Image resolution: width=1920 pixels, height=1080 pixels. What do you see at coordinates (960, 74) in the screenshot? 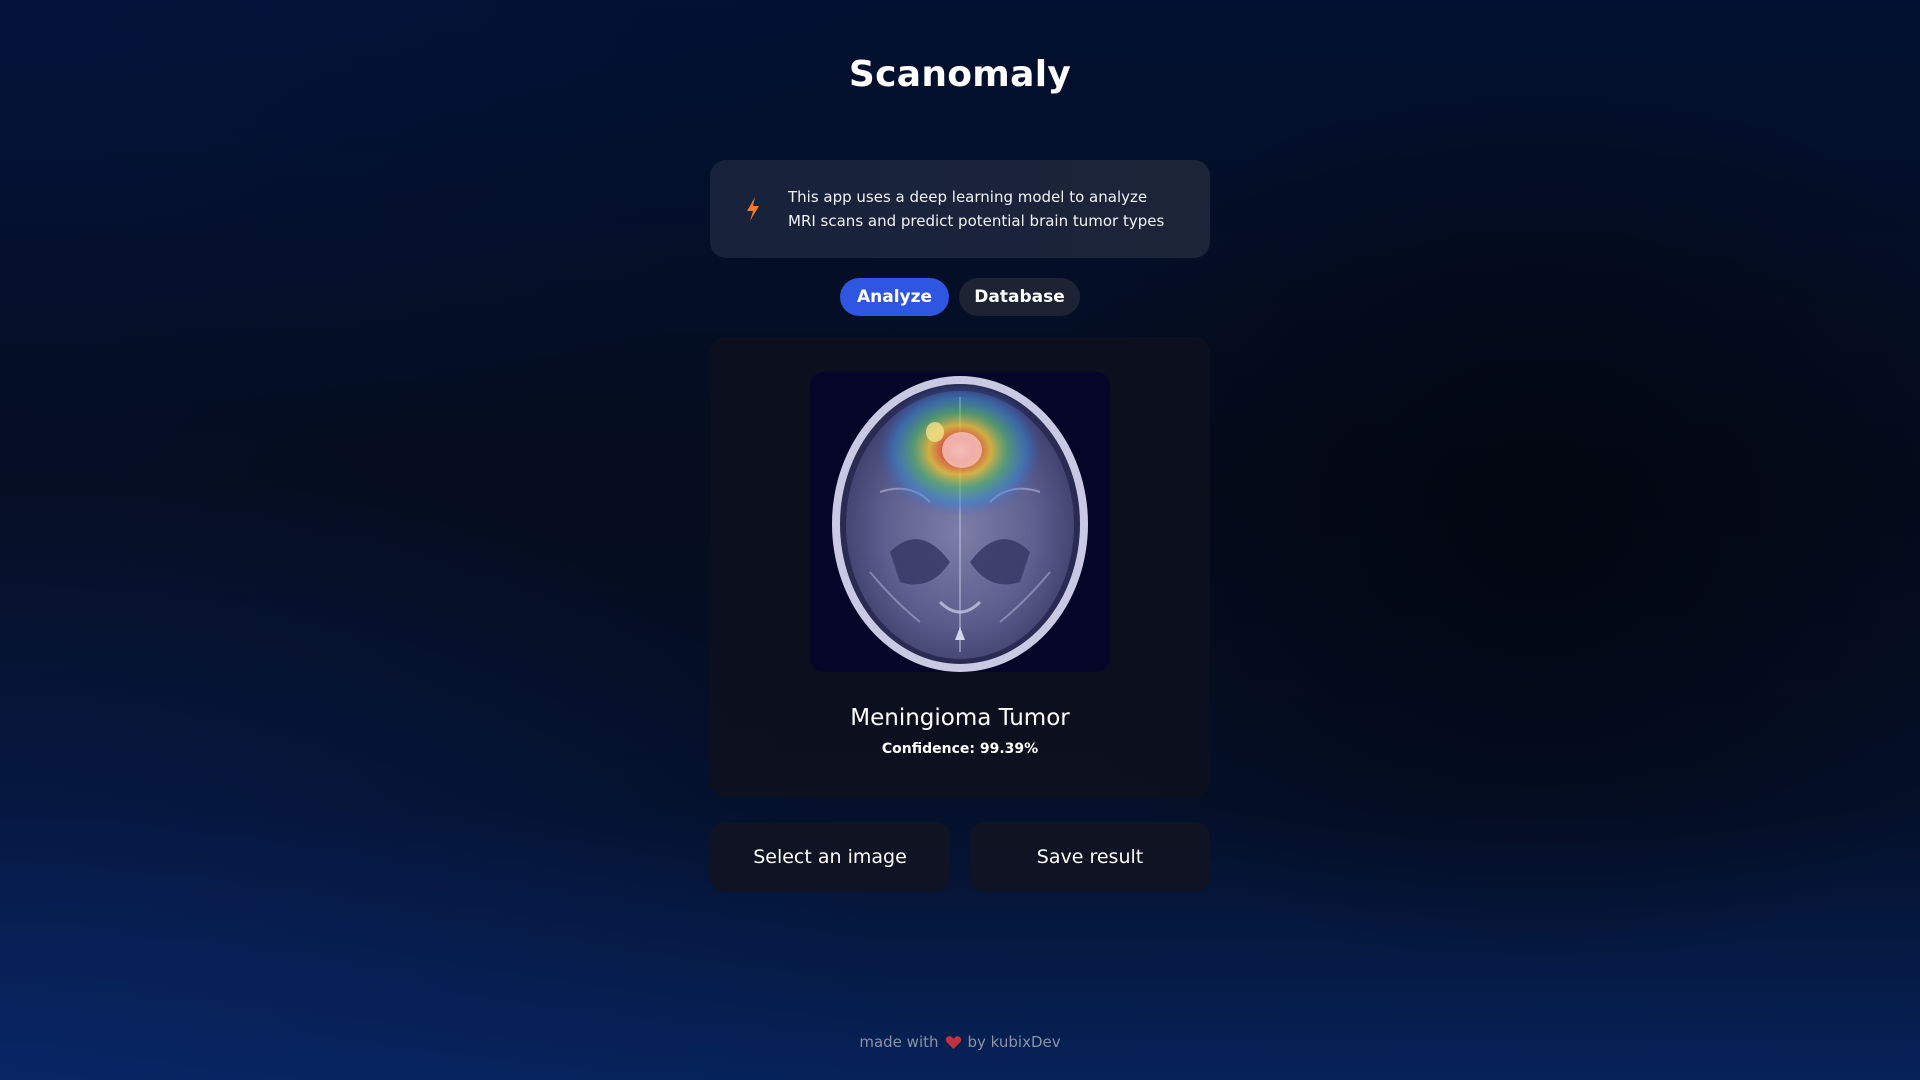
I see `app-title: Scanomaly` at bounding box center [960, 74].